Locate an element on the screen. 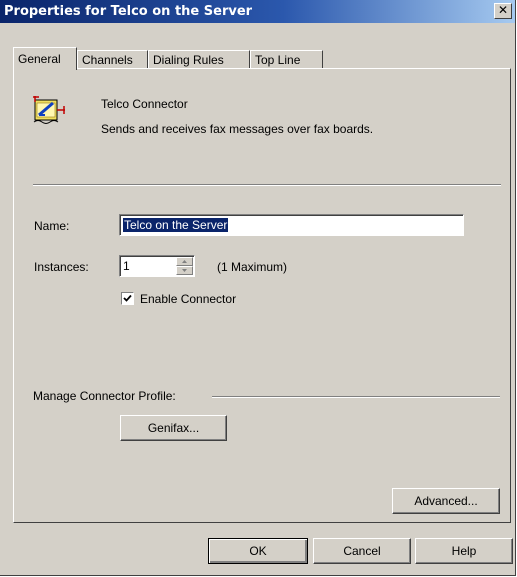 Image resolution: width=517 pixels, height=577 pixels. name-field: Telco on the Server is located at coordinates (291, 225).